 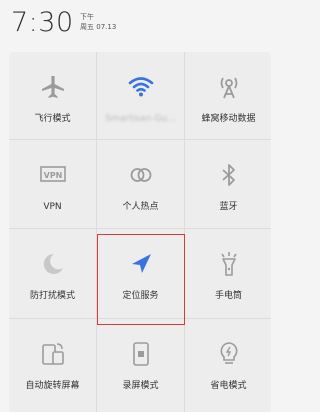 What do you see at coordinates (52, 207) in the screenshot?
I see `tile-label: VPN` at bounding box center [52, 207].